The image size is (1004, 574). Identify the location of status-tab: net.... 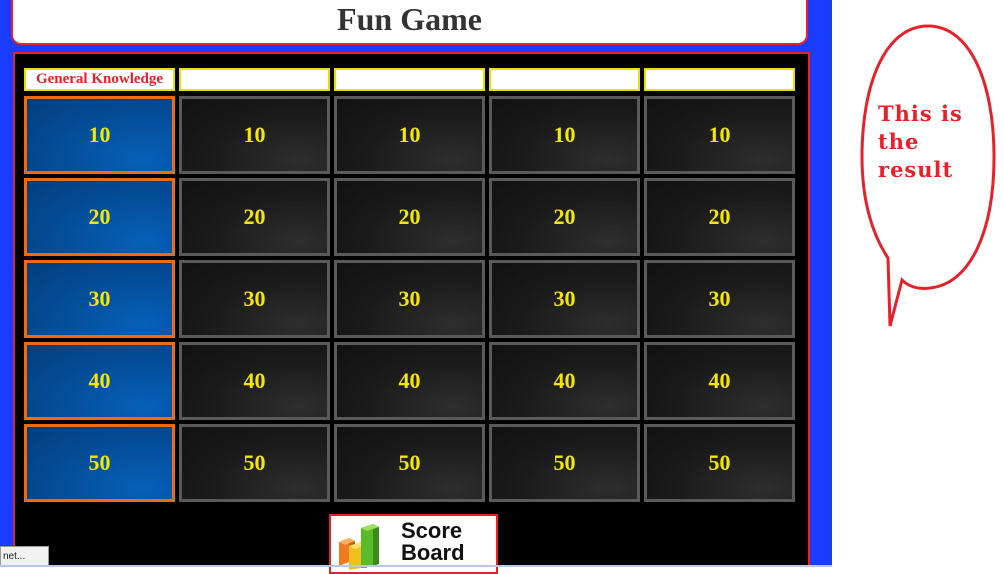
(24, 556).